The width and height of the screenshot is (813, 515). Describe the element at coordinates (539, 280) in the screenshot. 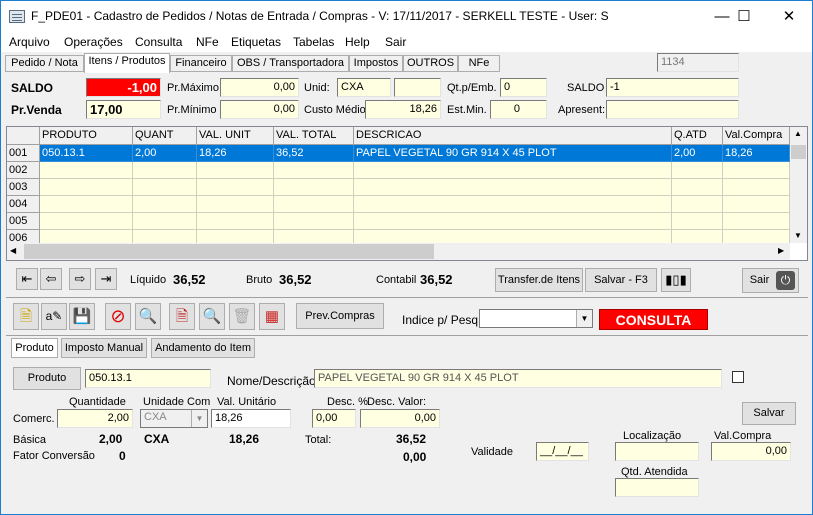

I see `transfer-items-button: Transfer.de Itens` at that location.